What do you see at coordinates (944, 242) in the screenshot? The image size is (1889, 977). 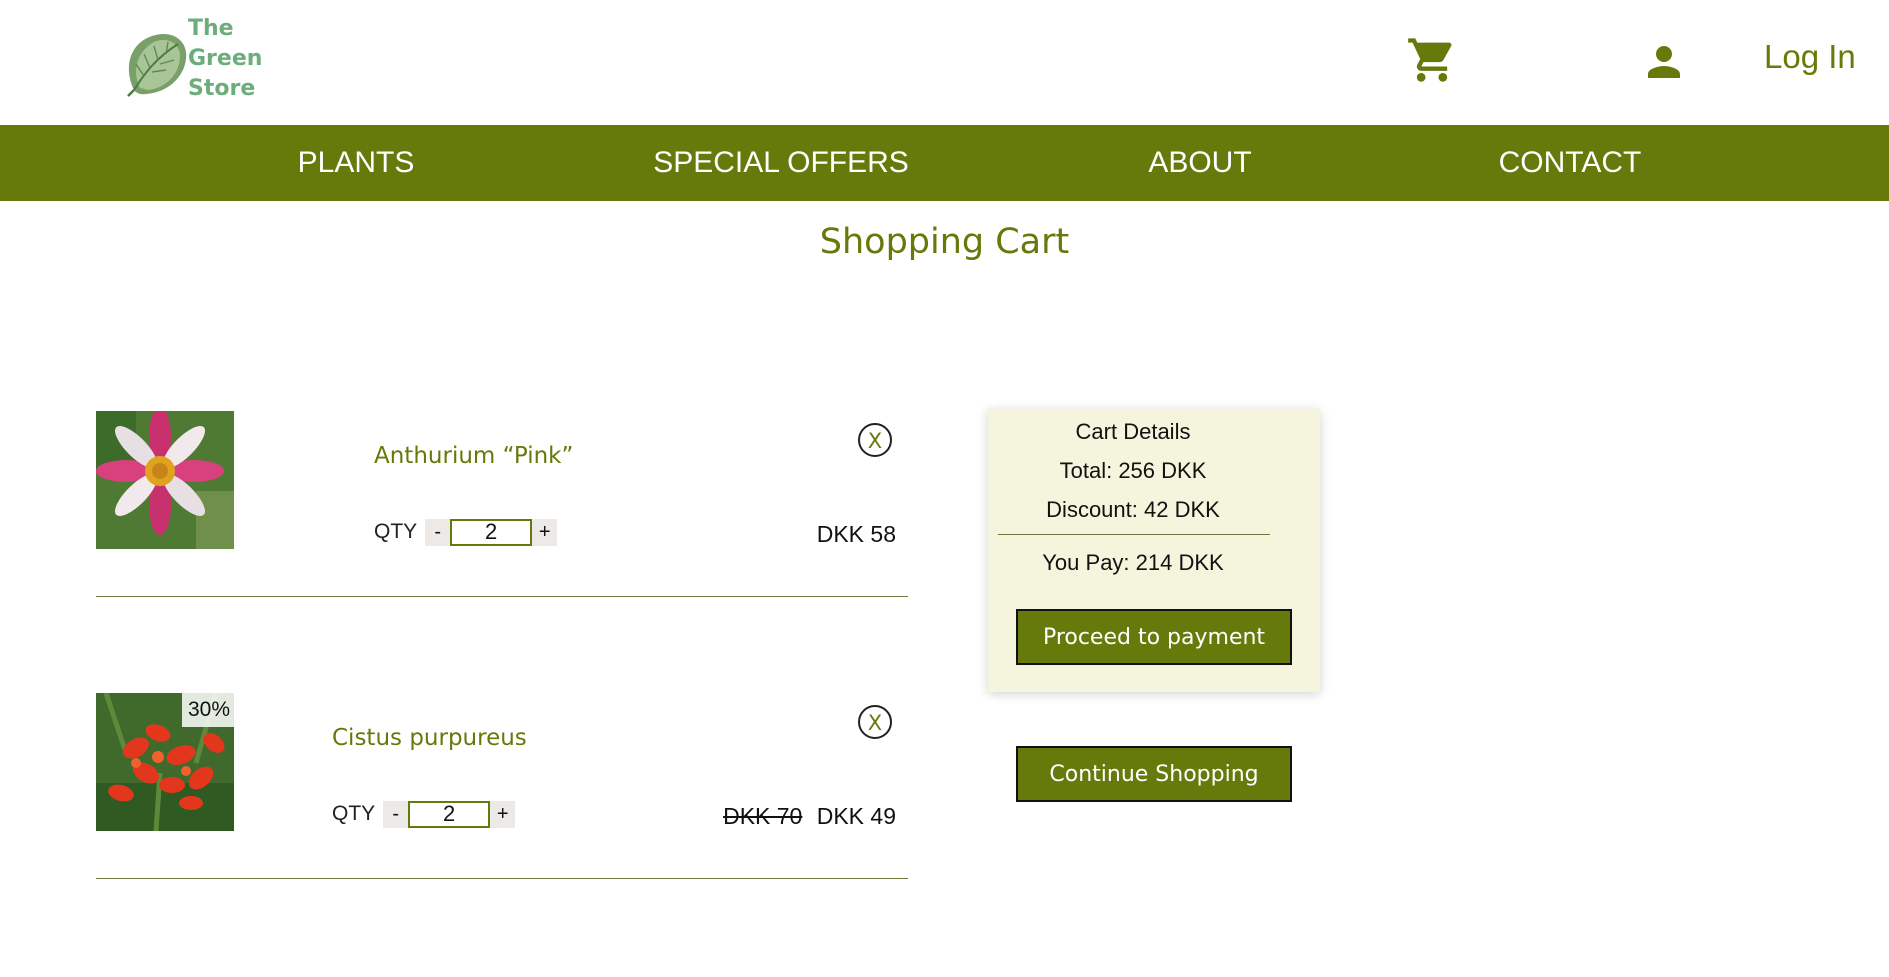 I see `page-title: Shopping Cart` at bounding box center [944, 242].